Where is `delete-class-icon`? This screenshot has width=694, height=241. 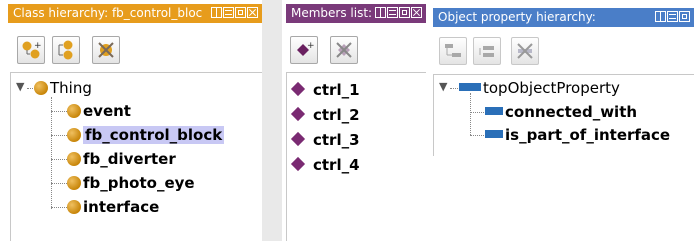 delete-class-icon is located at coordinates (106, 50).